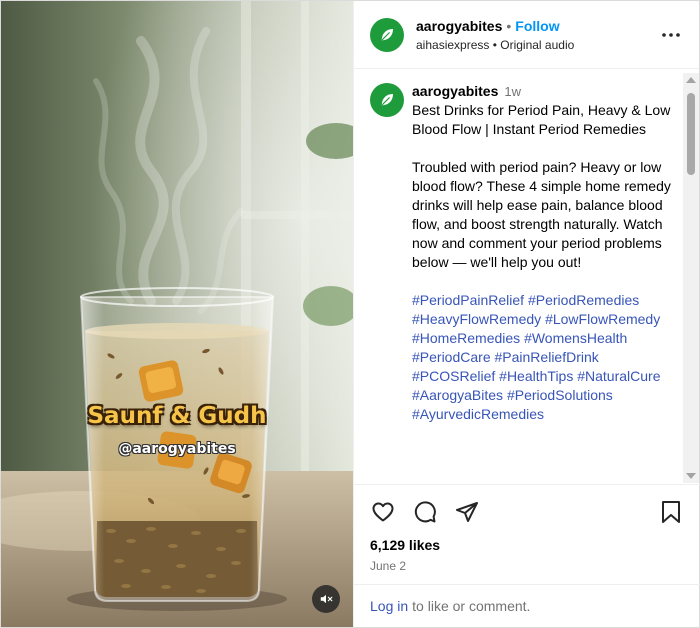  Describe the element at coordinates (177, 449) in the screenshot. I see `video-overlay-handle: @aarogyabites` at that location.